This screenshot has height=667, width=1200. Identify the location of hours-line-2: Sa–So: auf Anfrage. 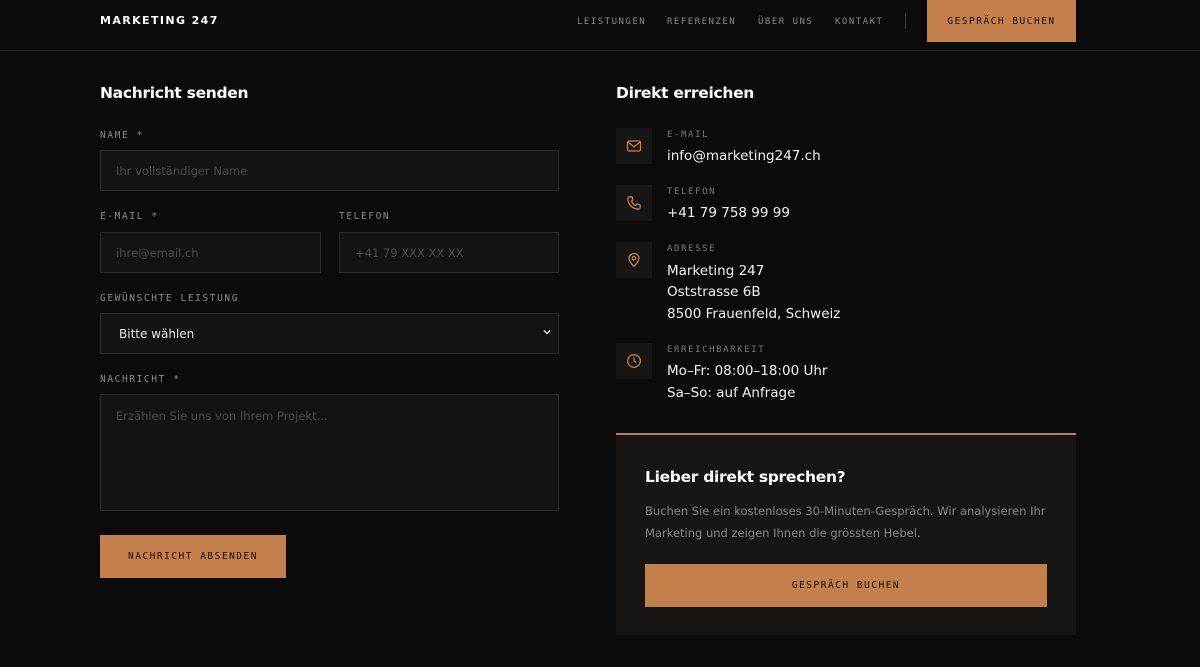
(731, 393).